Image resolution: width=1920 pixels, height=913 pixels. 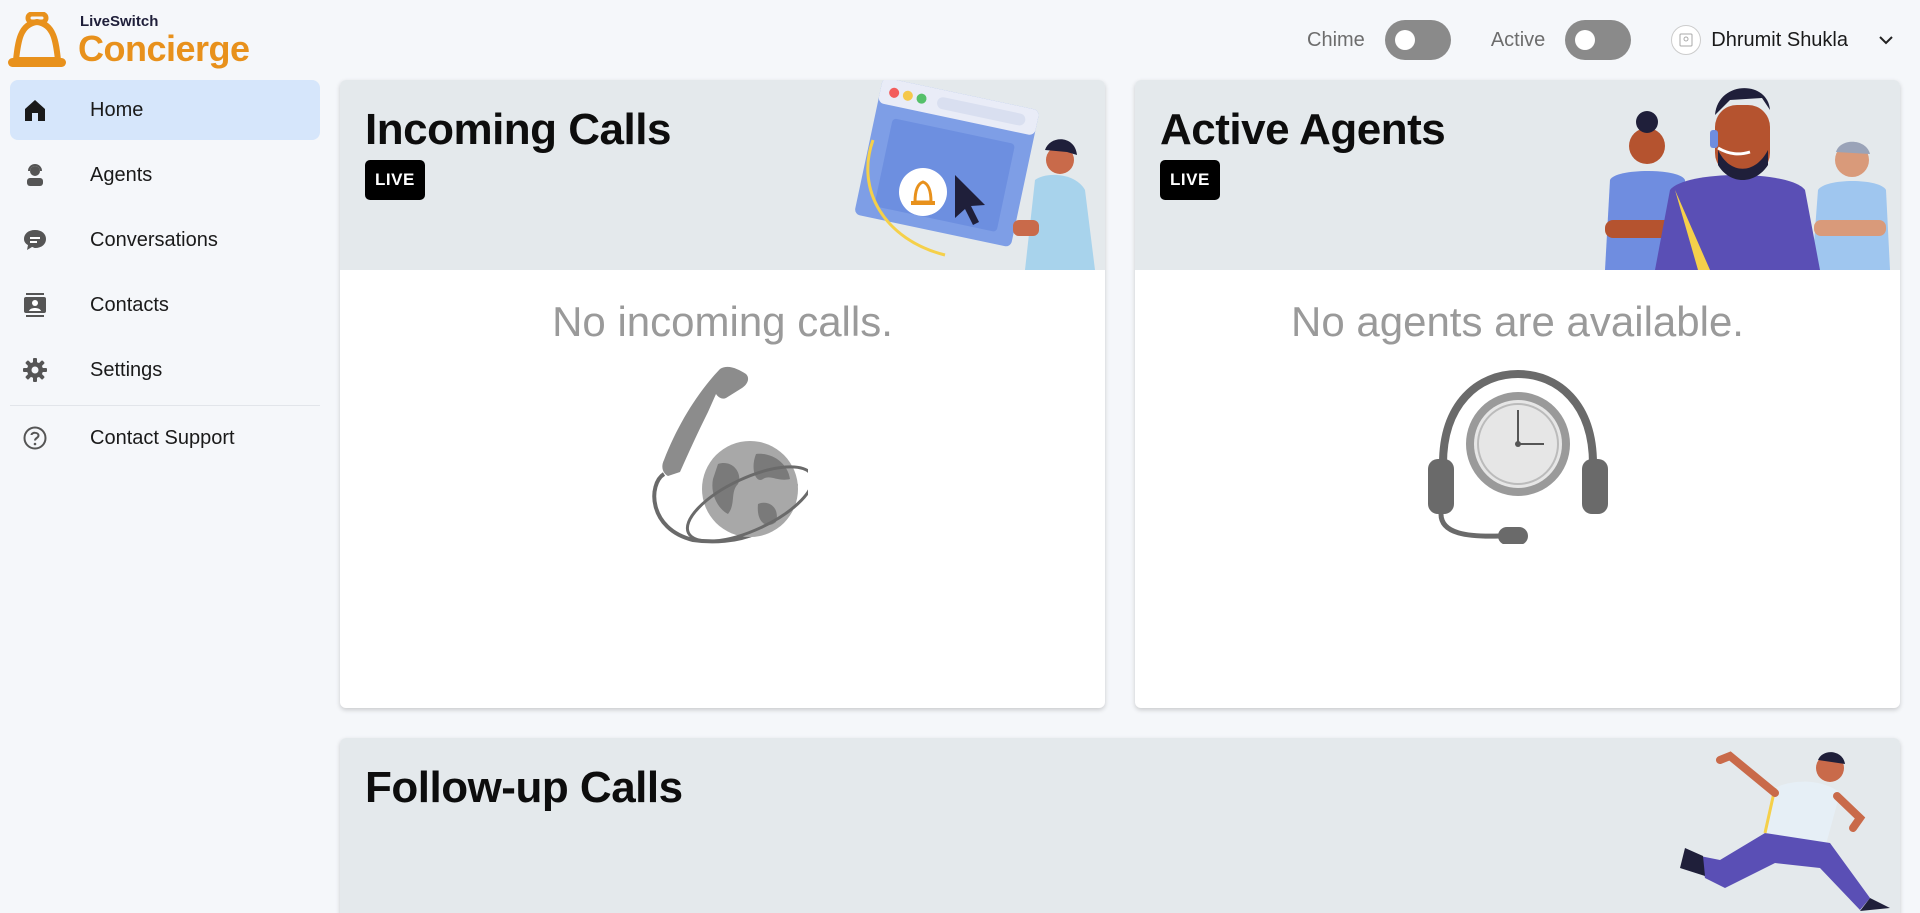 What do you see at coordinates (35, 240) in the screenshot?
I see `chat-icon` at bounding box center [35, 240].